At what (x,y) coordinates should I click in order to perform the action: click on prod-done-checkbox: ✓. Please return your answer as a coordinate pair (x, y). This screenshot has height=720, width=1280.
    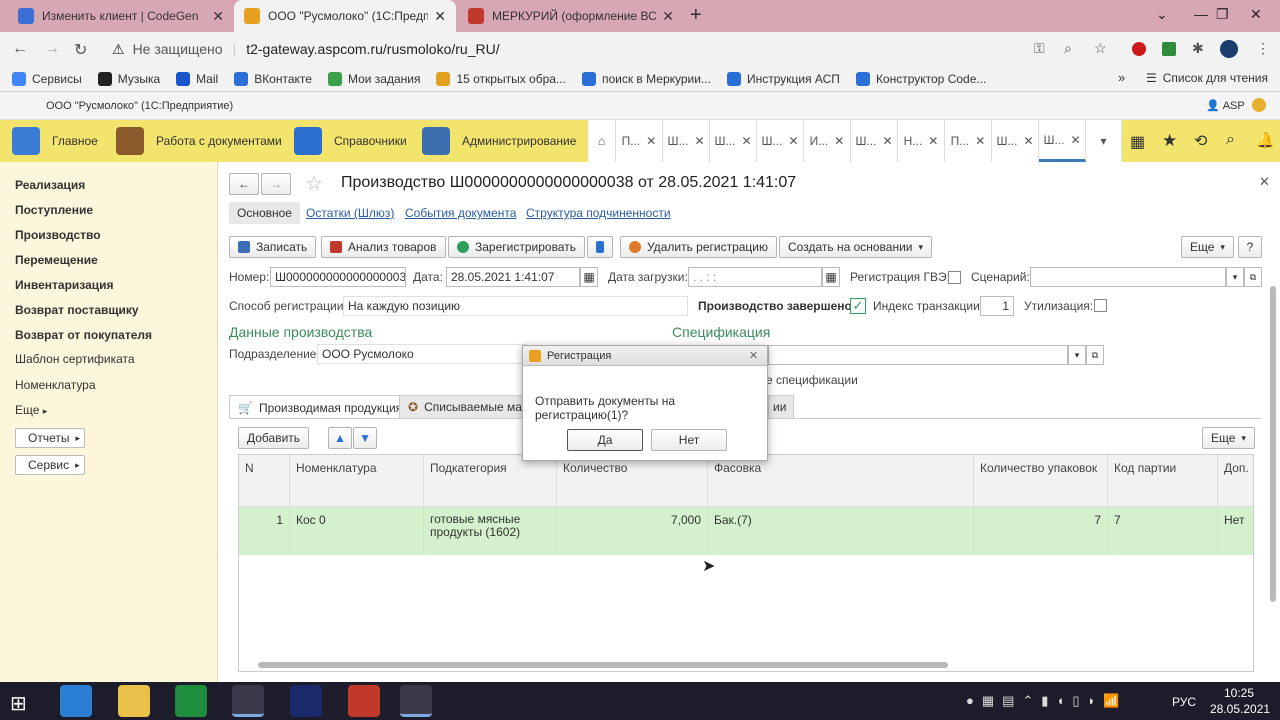
    Looking at the image, I should click on (858, 306).